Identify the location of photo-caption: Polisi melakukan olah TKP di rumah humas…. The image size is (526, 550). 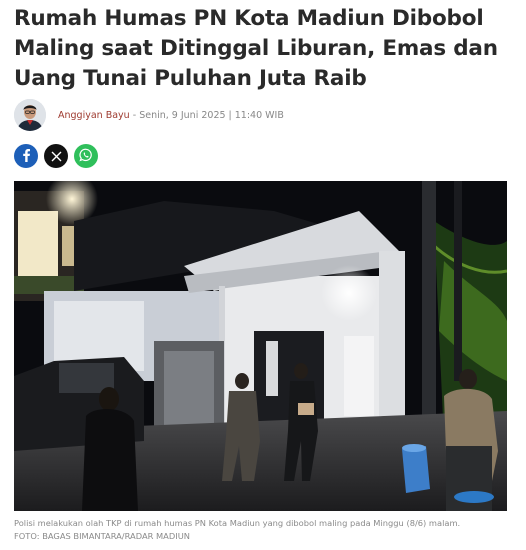
(264, 530).